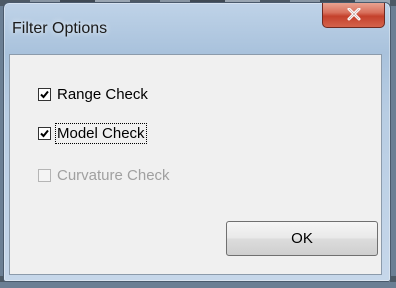  What do you see at coordinates (102, 94) in the screenshot?
I see `range-check-label: Range Check` at bounding box center [102, 94].